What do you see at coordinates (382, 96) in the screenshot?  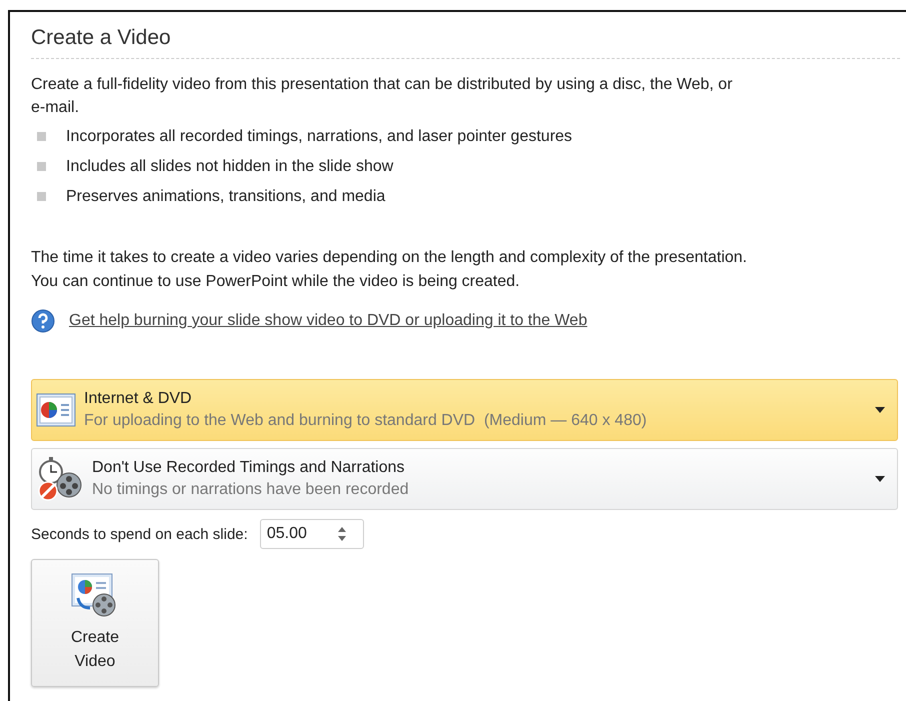 I see `intro-text: Create a full-fidelity video from this presentation that can be distributed by using a disc, the Web, or e-mail.` at bounding box center [382, 96].